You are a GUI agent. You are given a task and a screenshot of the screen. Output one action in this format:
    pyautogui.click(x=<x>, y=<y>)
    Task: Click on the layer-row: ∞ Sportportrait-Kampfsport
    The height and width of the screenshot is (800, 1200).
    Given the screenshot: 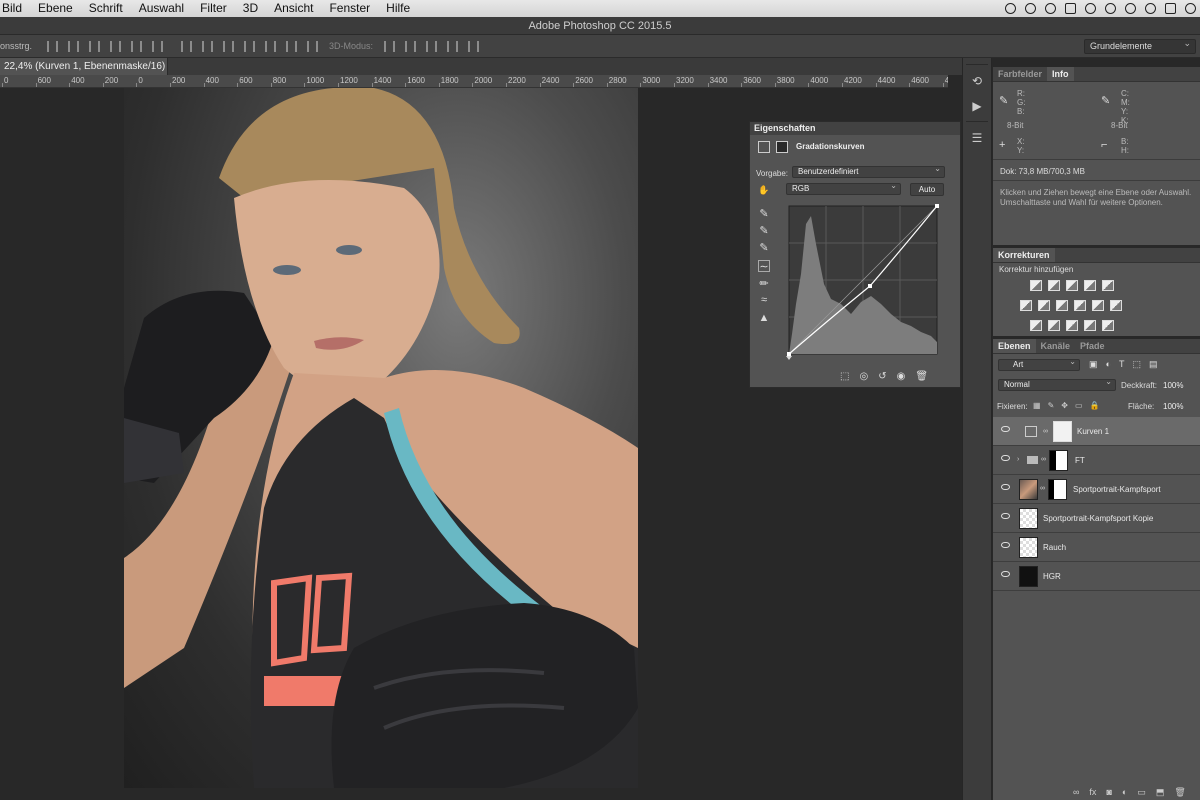 What is the action you would take?
    pyautogui.click(x=1096, y=489)
    